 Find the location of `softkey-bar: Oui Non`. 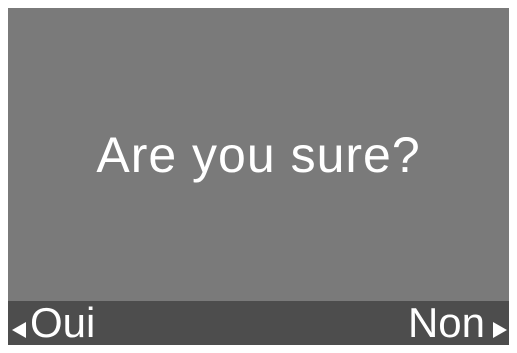

softkey-bar: Oui Non is located at coordinates (258, 322).